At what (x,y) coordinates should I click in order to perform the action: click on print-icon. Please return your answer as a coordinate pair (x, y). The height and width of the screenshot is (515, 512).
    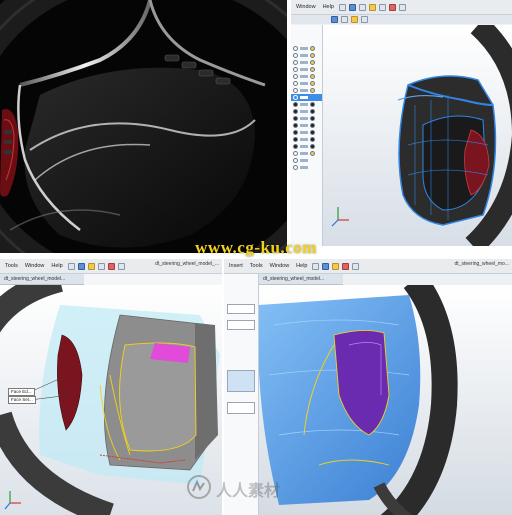
    Looking at the image, I should click on (362, 7).